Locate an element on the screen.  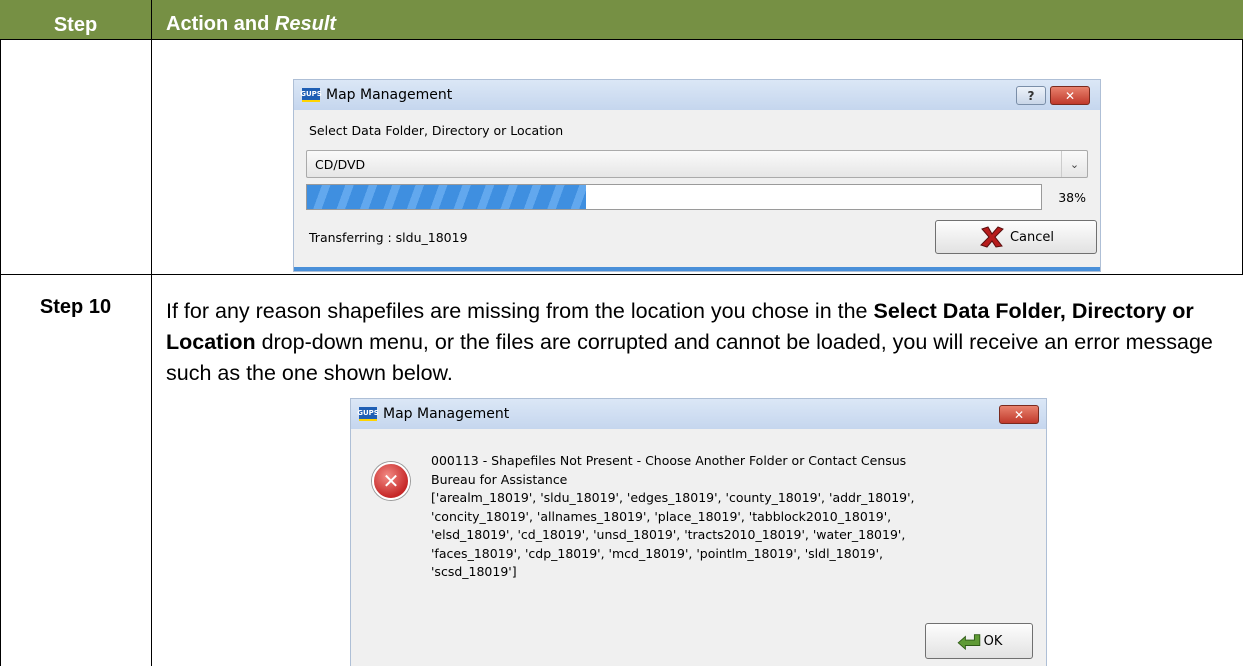
header-divider is located at coordinates (151, 20).